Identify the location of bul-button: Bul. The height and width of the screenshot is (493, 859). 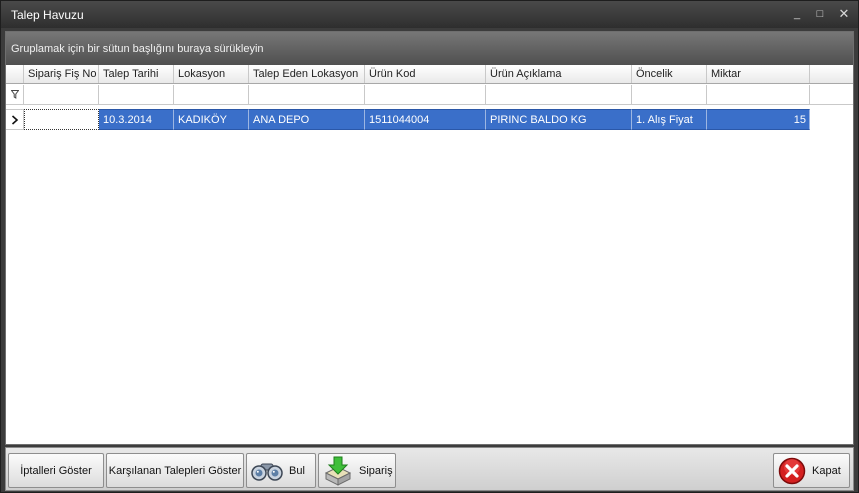
(281, 470).